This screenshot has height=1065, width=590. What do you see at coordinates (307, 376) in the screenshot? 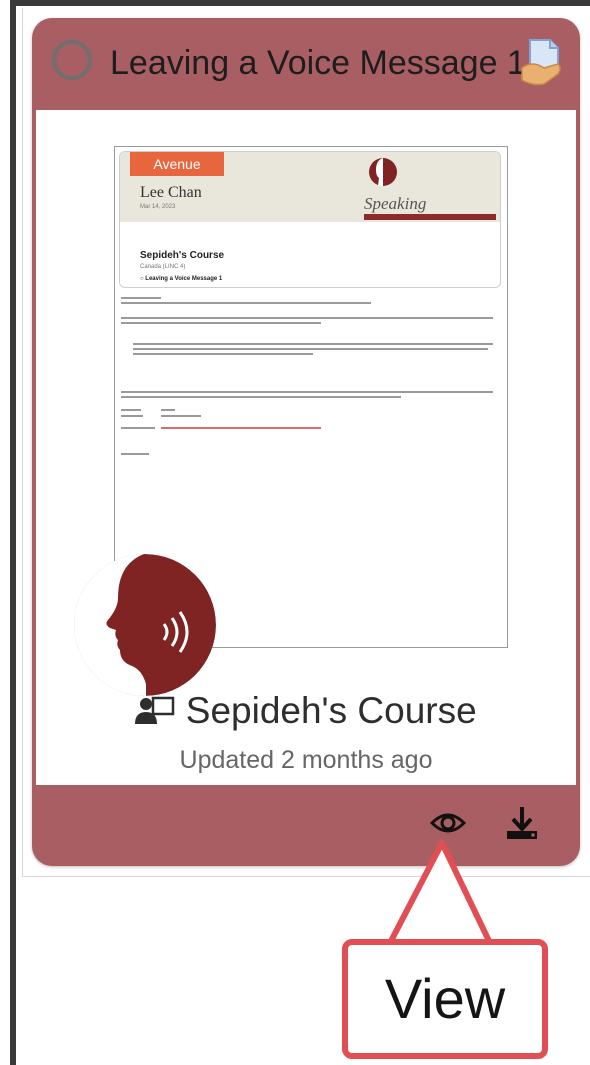
I see `thumbnail-text-lines` at bounding box center [307, 376].